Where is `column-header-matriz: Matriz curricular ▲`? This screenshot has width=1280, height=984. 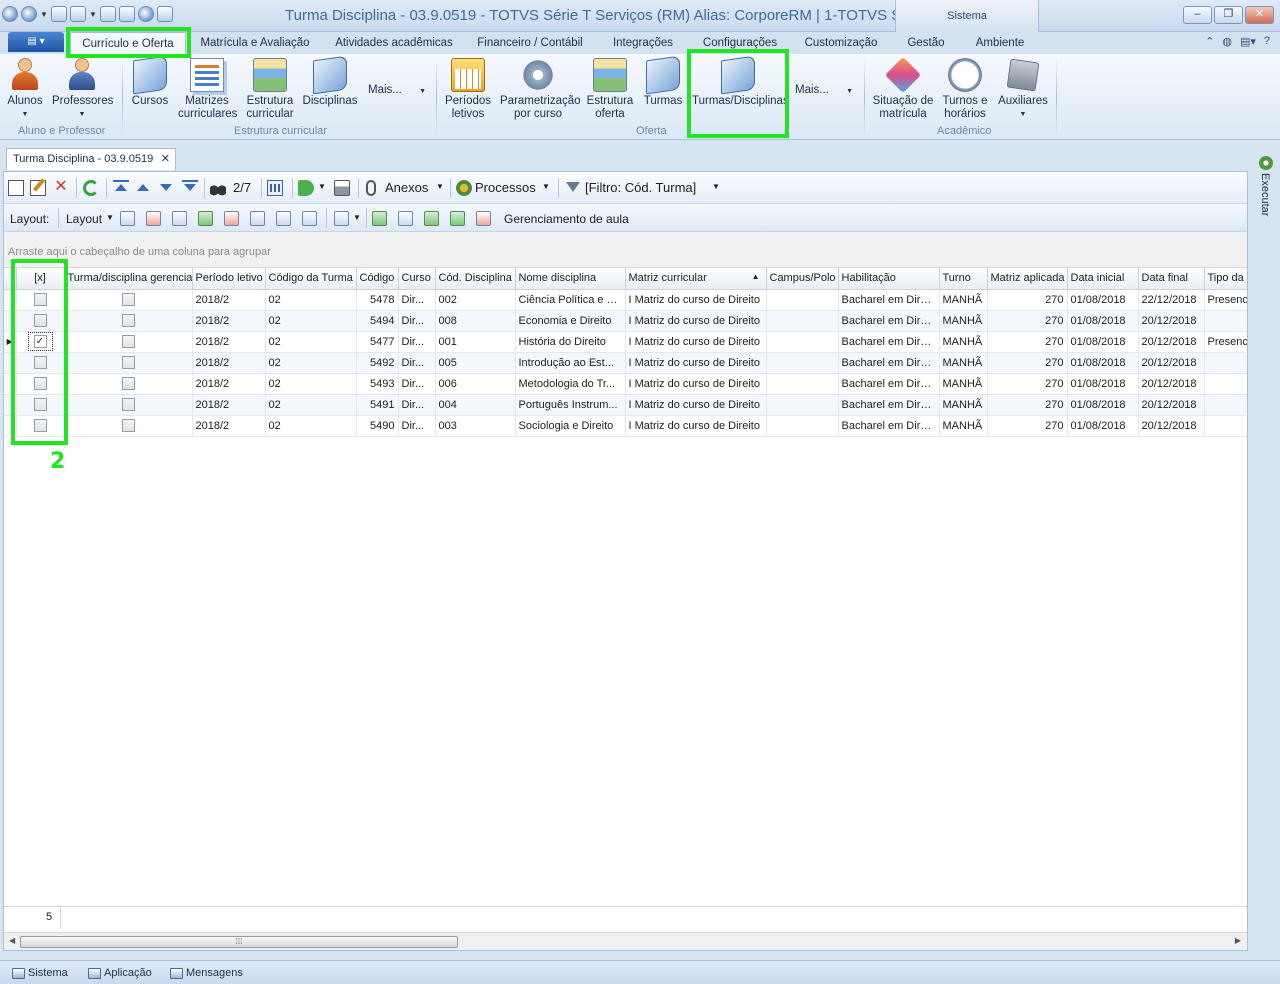 column-header-matriz: Matriz curricular ▲ is located at coordinates (696, 279).